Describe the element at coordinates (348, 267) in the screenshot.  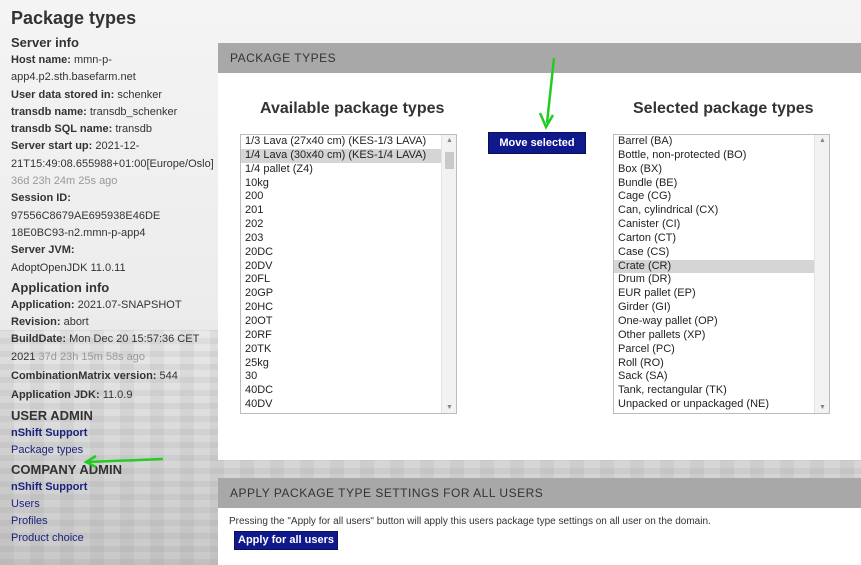
I see `list-item: 20DV` at that location.